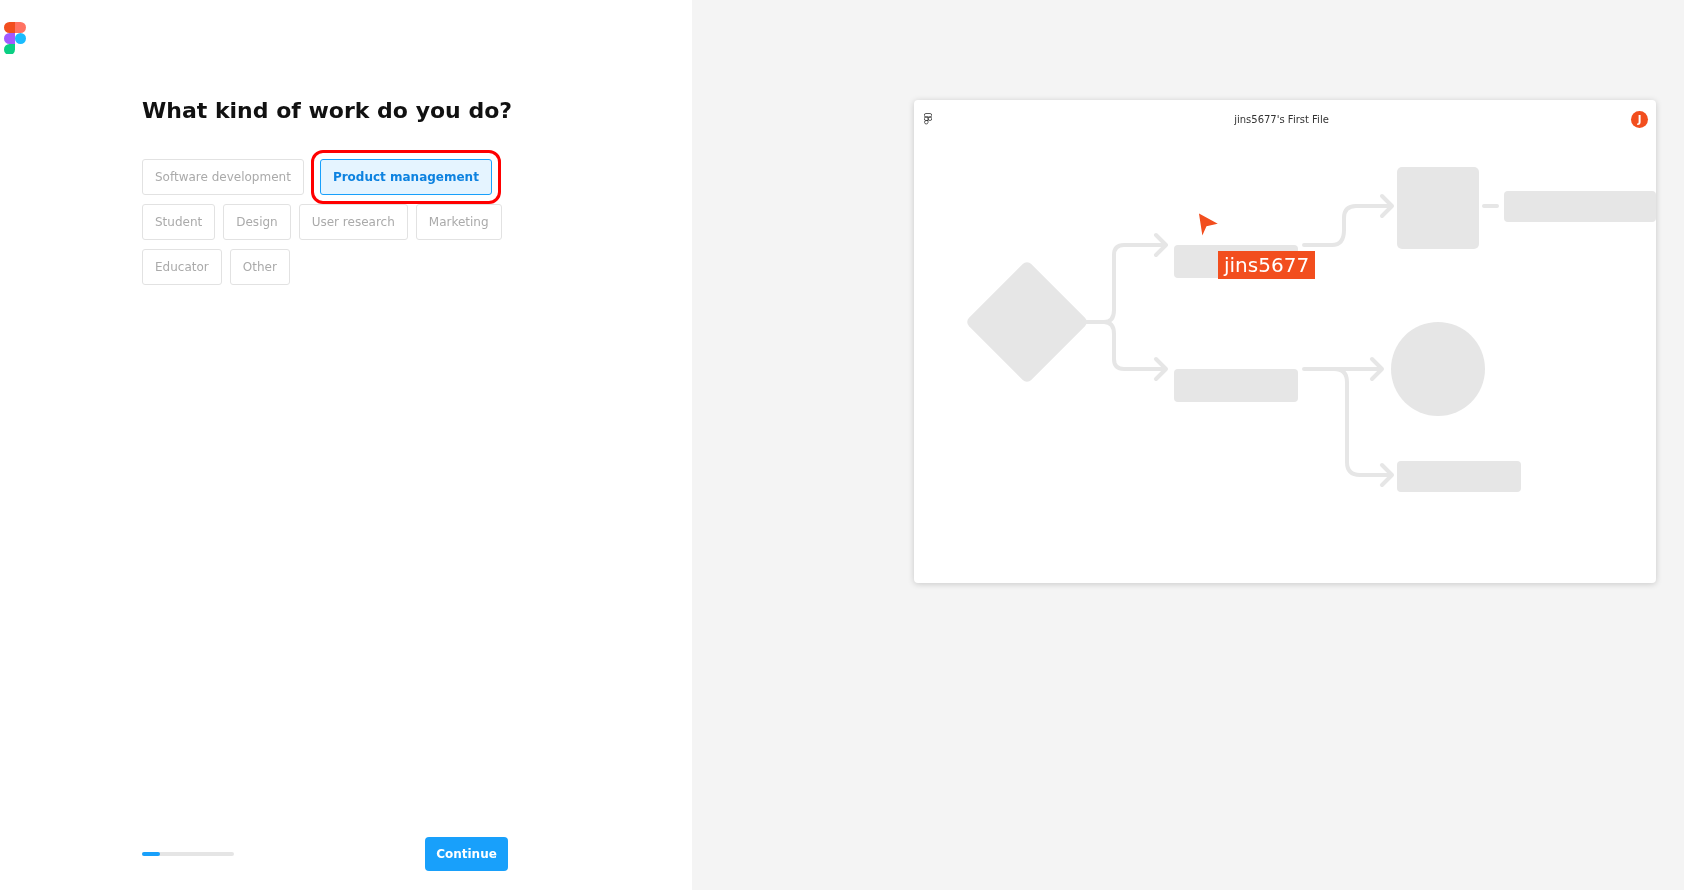 The image size is (1684, 890). What do you see at coordinates (1639, 119) in the screenshot?
I see `user-avatar: J` at bounding box center [1639, 119].